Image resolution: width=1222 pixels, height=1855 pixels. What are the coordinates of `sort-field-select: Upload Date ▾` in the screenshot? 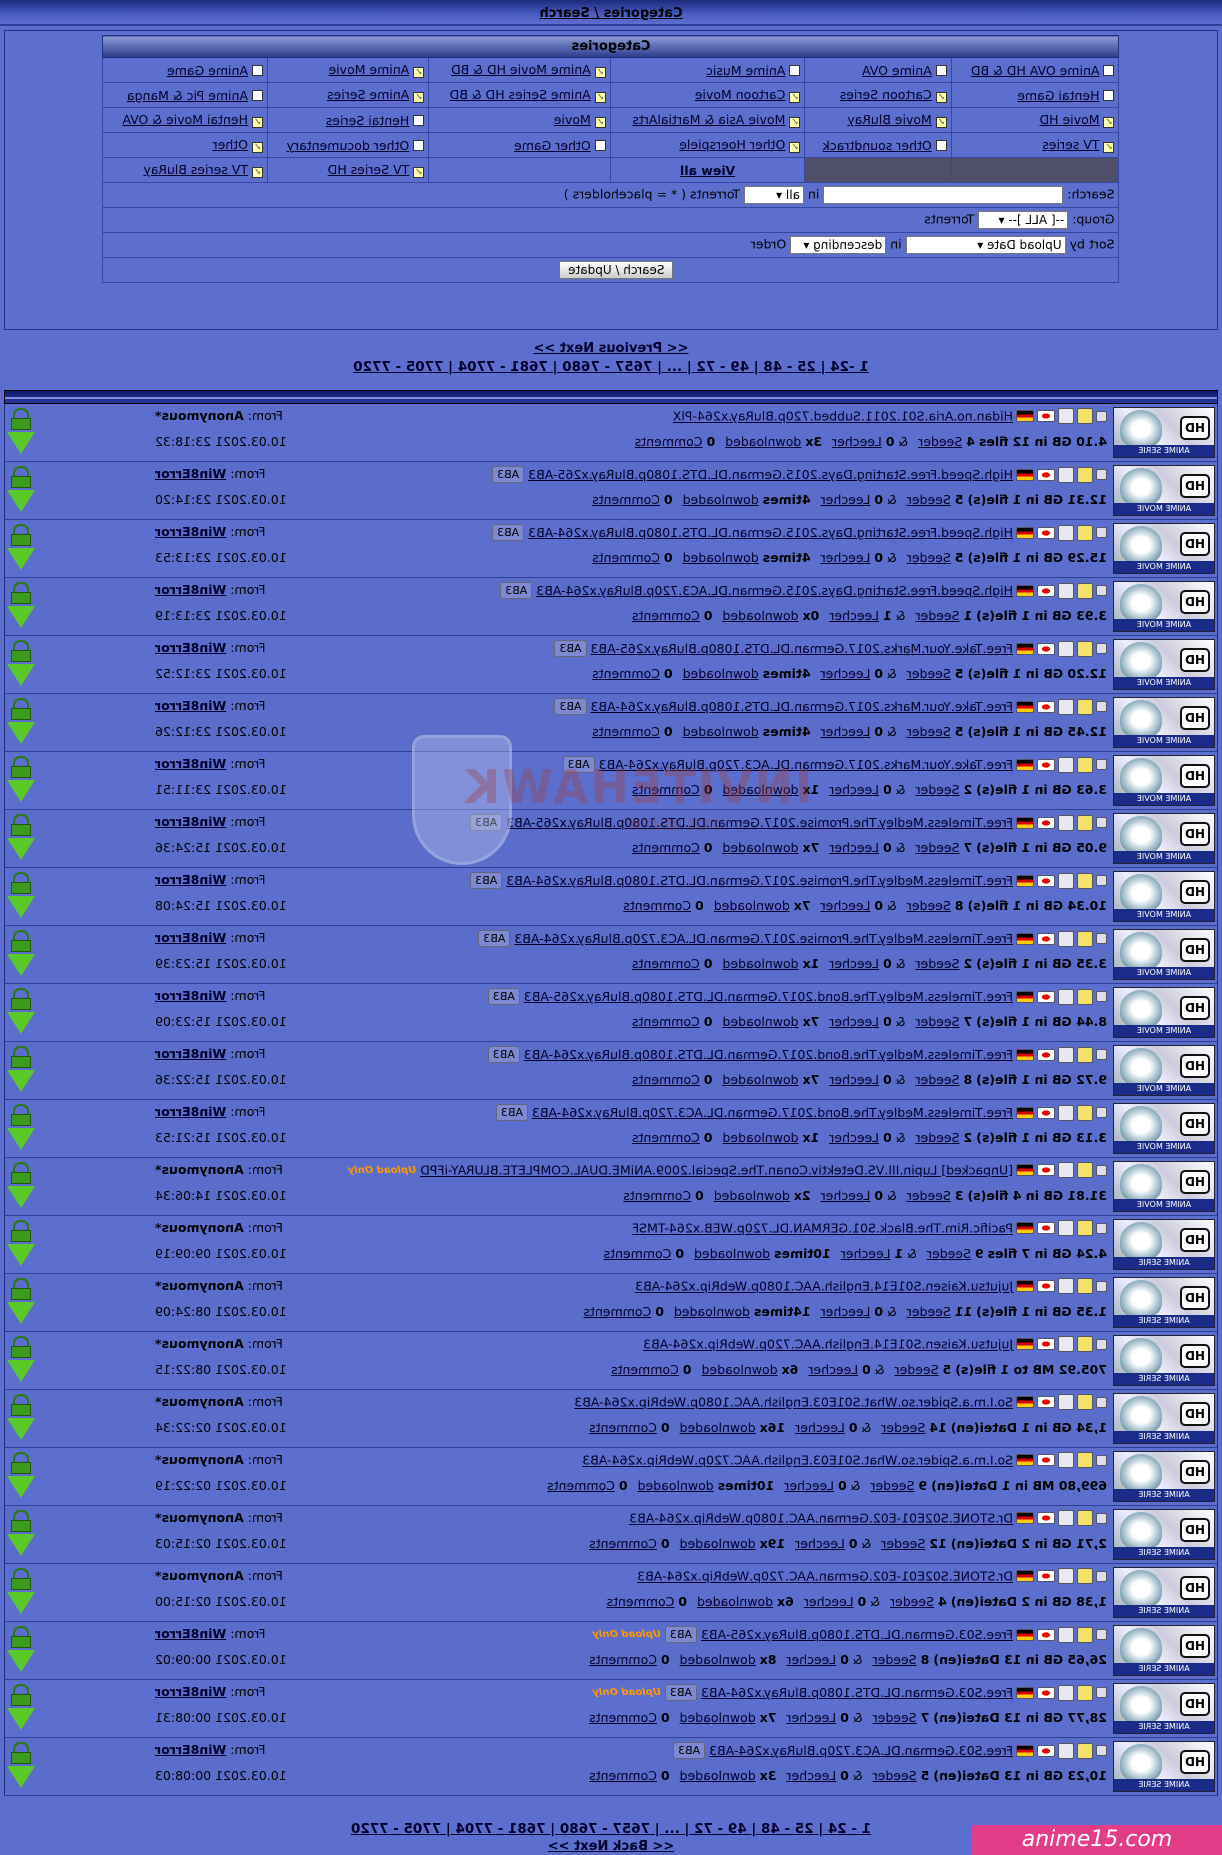 It's located at (985, 245).